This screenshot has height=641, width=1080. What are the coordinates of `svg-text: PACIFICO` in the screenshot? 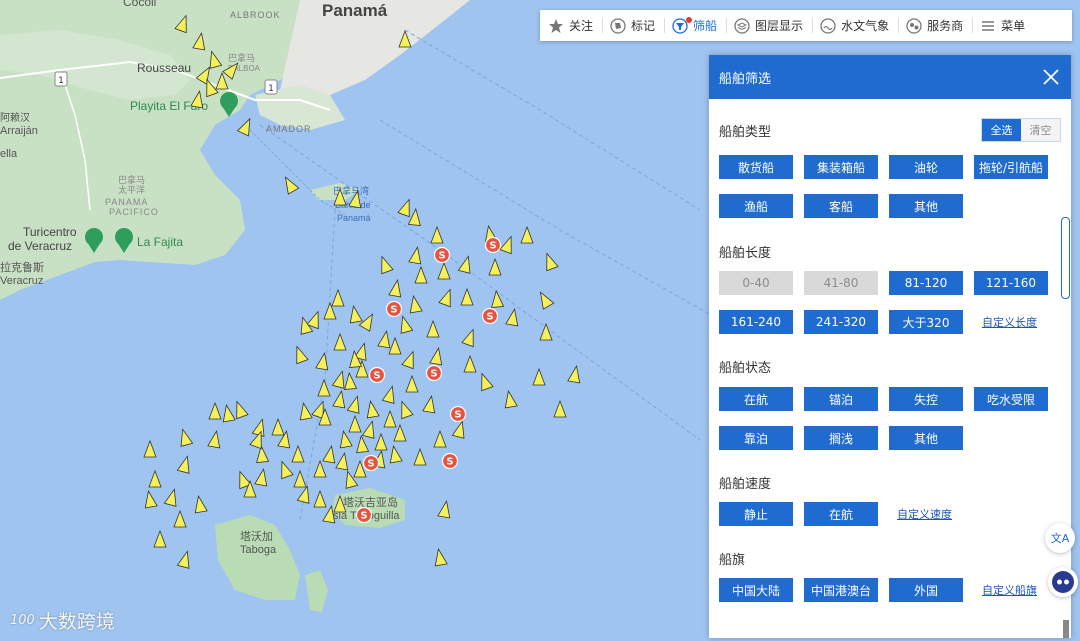 It's located at (134, 212).